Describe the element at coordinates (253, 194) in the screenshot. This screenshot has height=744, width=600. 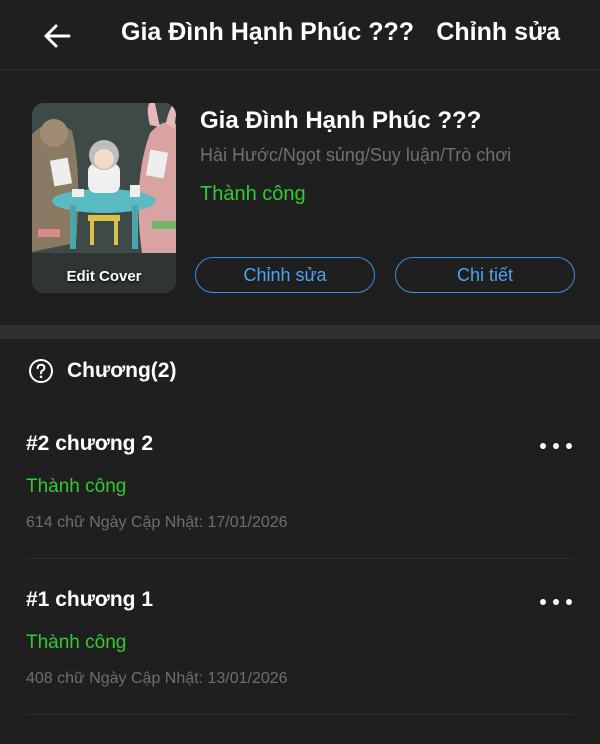
I see `status-badge: Thành công` at that location.